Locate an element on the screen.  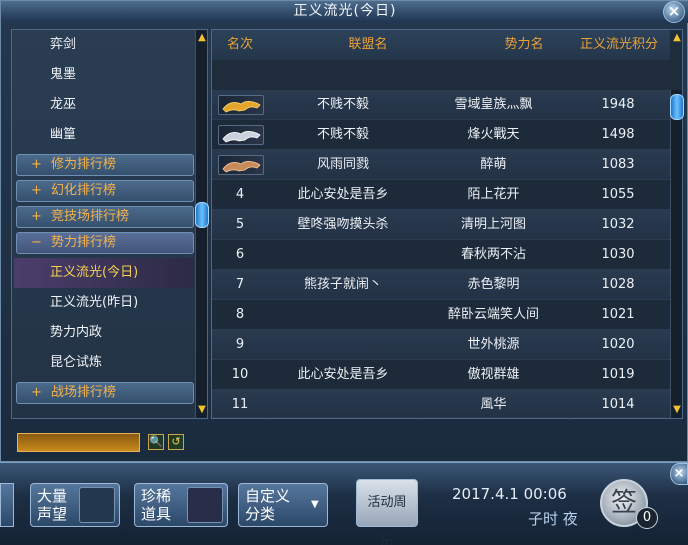
rank-cell: 9 is located at coordinates (240, 344).